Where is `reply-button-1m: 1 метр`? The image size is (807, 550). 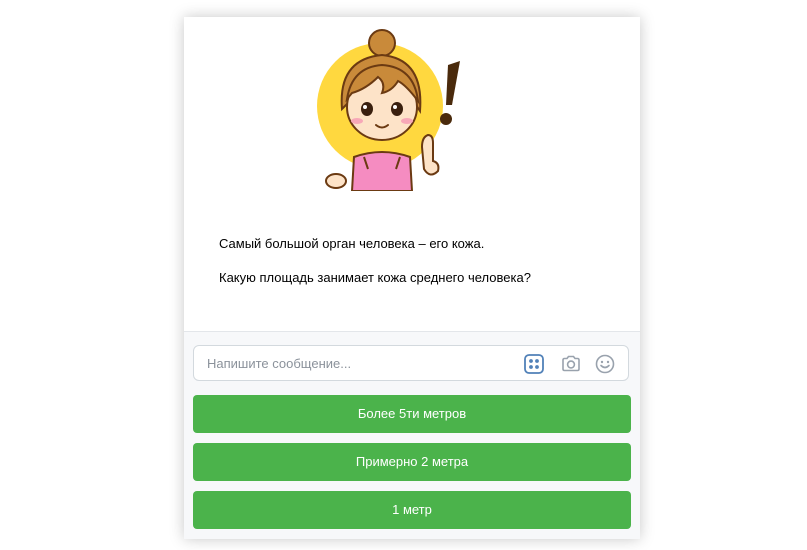 reply-button-1m: 1 метр is located at coordinates (412, 510).